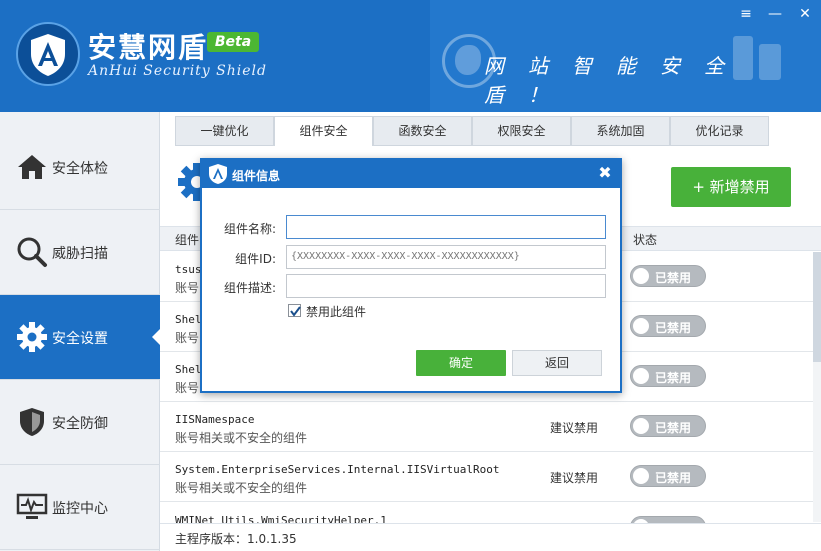 This screenshot has height=551, width=821. I want to click on app-title: 安慧网盾, so click(148, 47).